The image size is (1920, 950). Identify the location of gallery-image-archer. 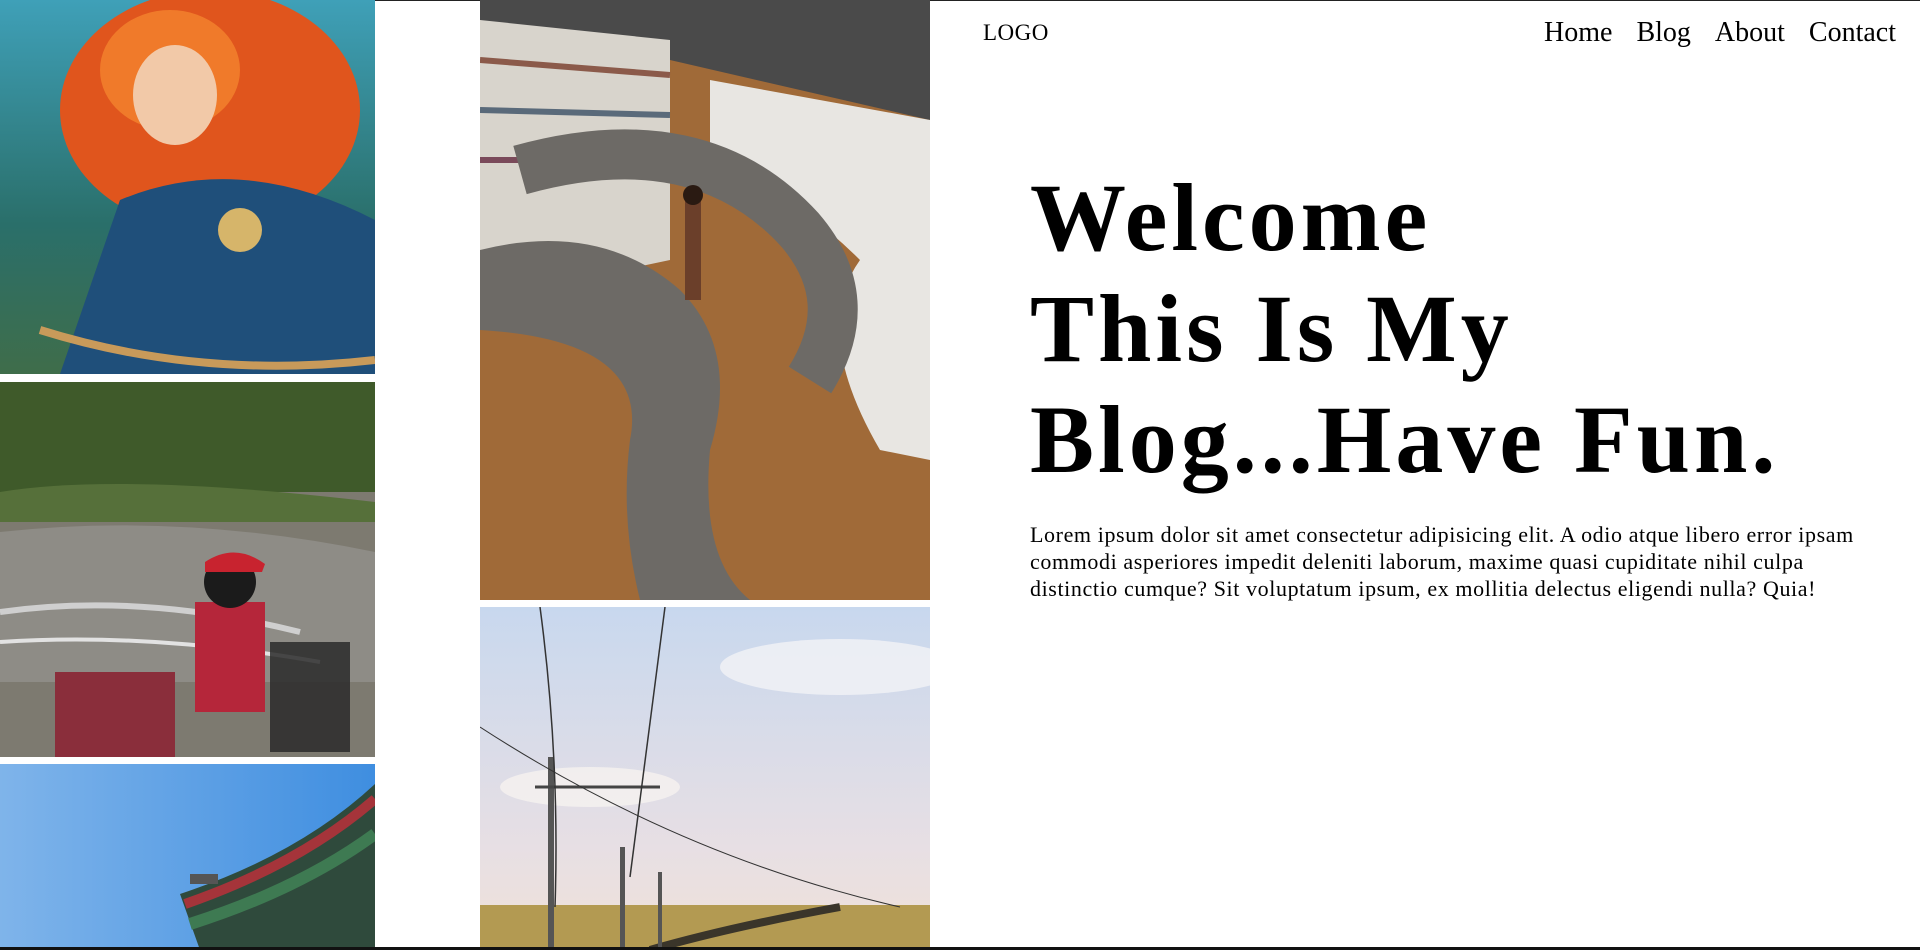
(187, 187).